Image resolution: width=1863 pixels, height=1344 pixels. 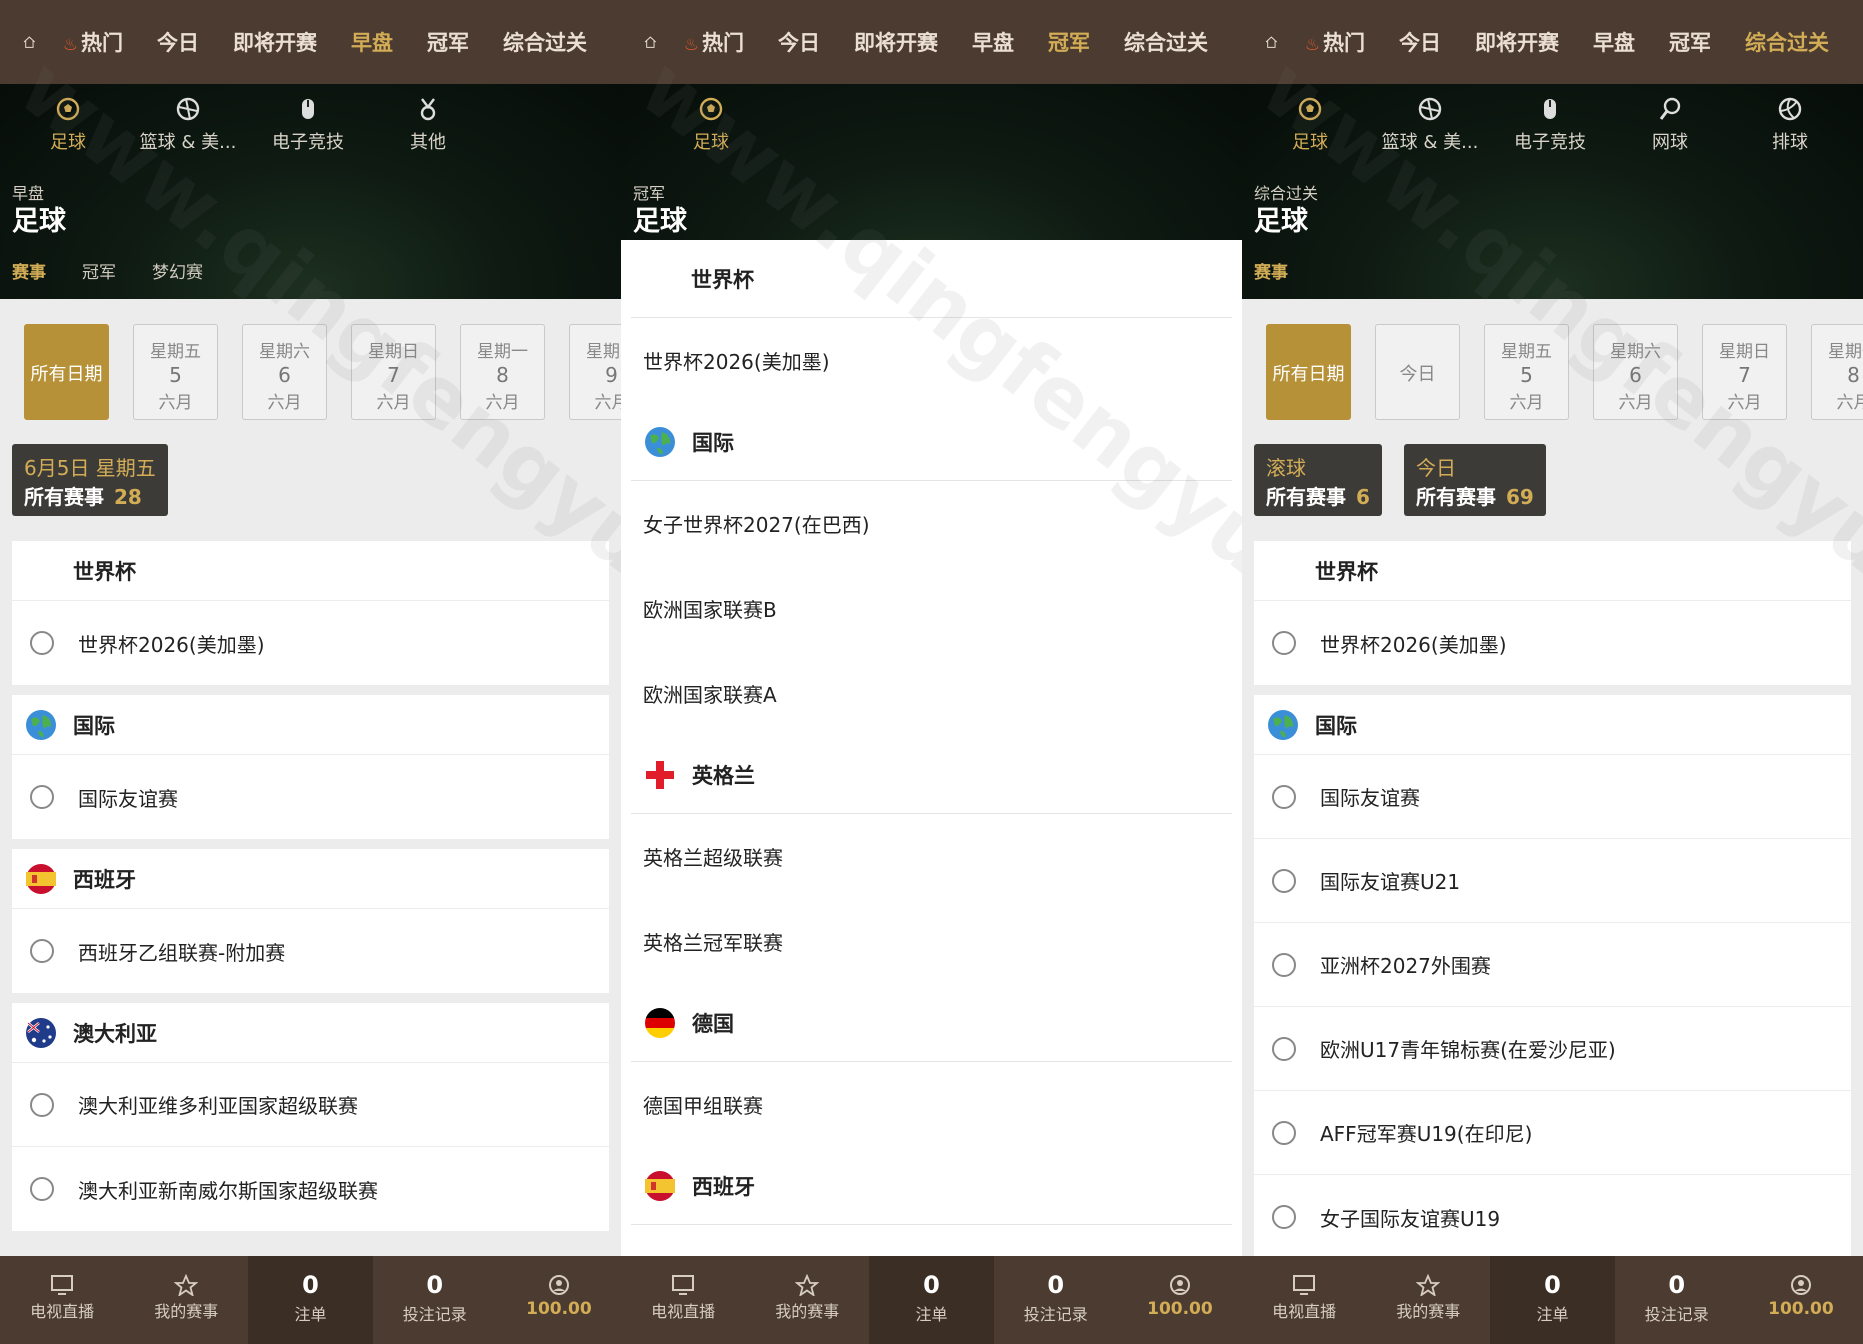 I want to click on date-chip-5: 星期一8 六月, so click(x=1837, y=372).